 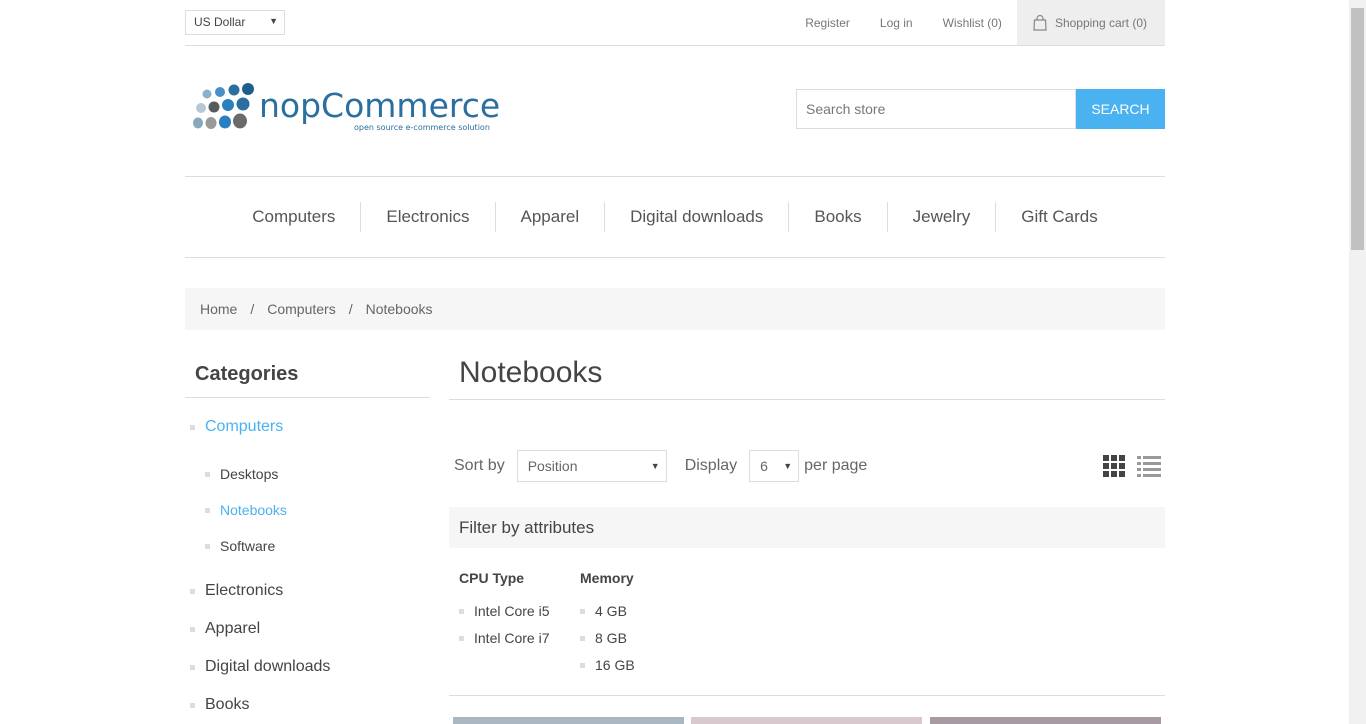 What do you see at coordinates (1100, 22) in the screenshot?
I see `shopping-cart-label: Shopping cart (0)` at bounding box center [1100, 22].